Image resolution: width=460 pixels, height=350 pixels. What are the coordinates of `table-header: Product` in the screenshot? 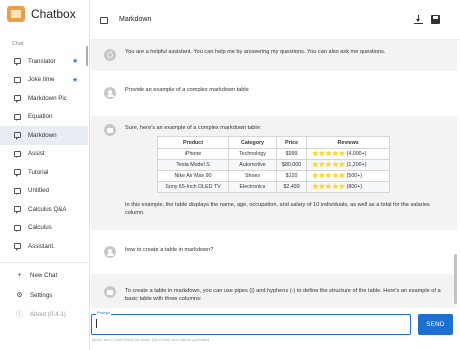 It's located at (193, 142).